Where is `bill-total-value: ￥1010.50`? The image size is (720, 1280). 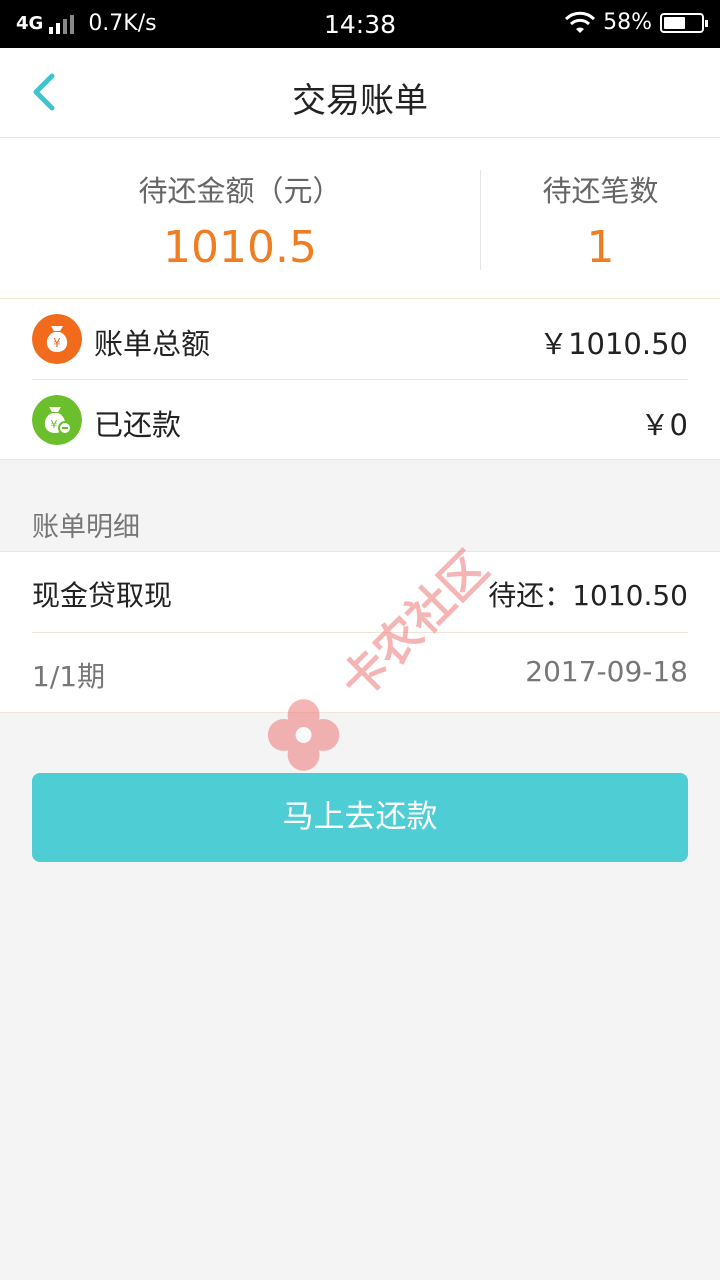
bill-total-value: ￥1010.50 is located at coordinates (613, 344).